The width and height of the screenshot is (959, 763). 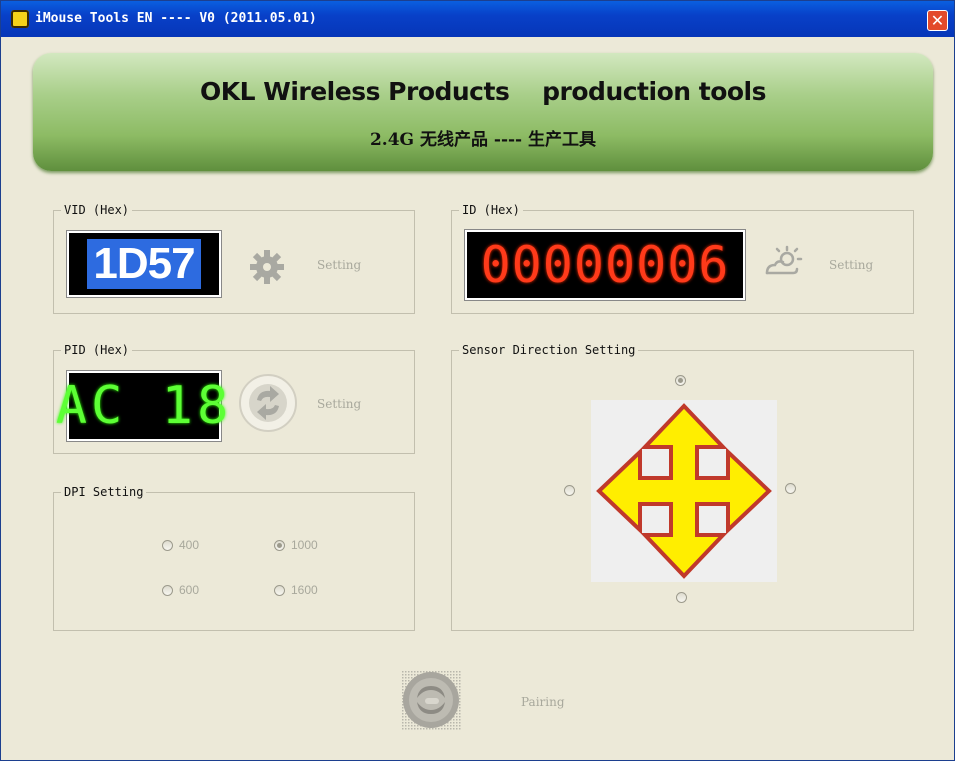 I want to click on four-way-arrow-icon, so click(x=684, y=491).